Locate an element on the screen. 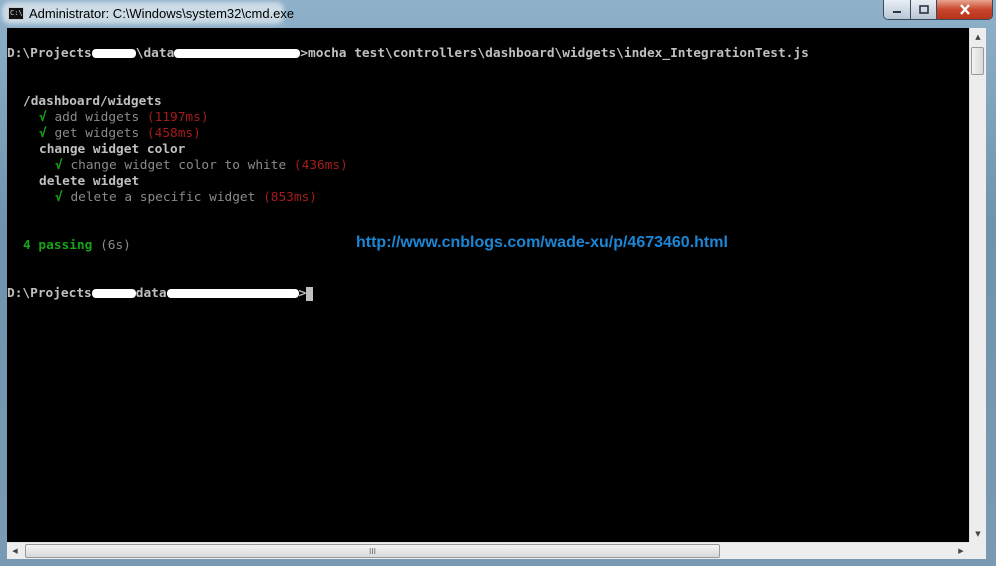 Image resolution: width=996 pixels, height=566 pixels. minimize-icon is located at coordinates (897, 11).